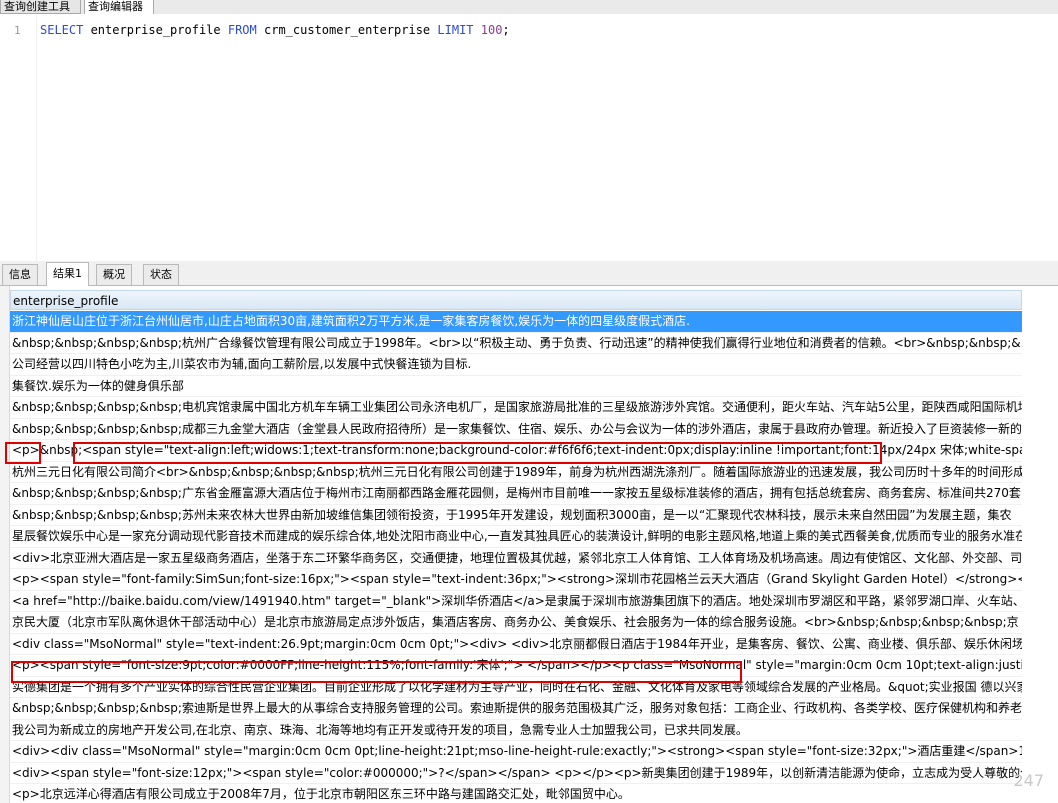  I want to click on watermark-text: 247, so click(1028, 780).